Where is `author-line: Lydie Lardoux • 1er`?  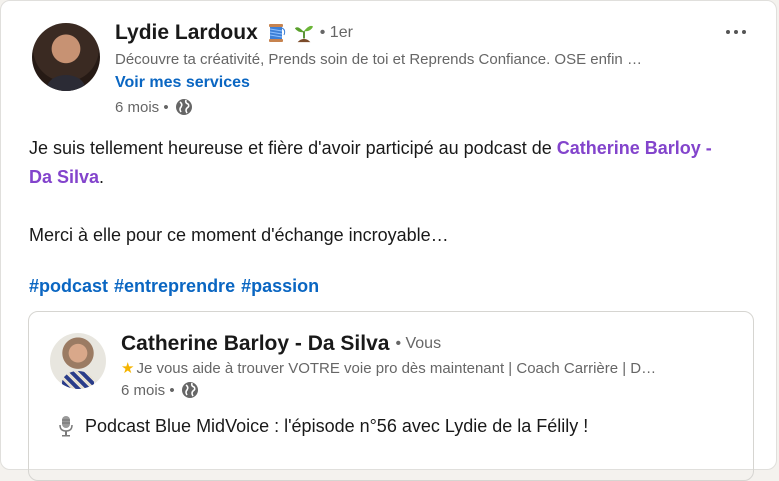
author-line: Lydie Lardoux • 1er is located at coordinates (234, 33).